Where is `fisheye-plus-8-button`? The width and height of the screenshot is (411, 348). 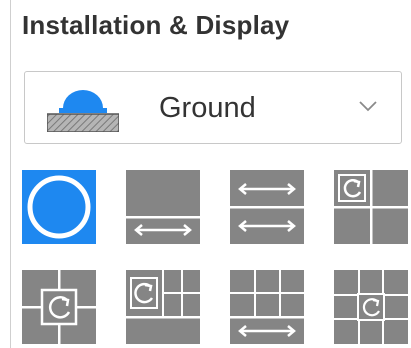
fisheye-plus-8-button is located at coordinates (371, 307).